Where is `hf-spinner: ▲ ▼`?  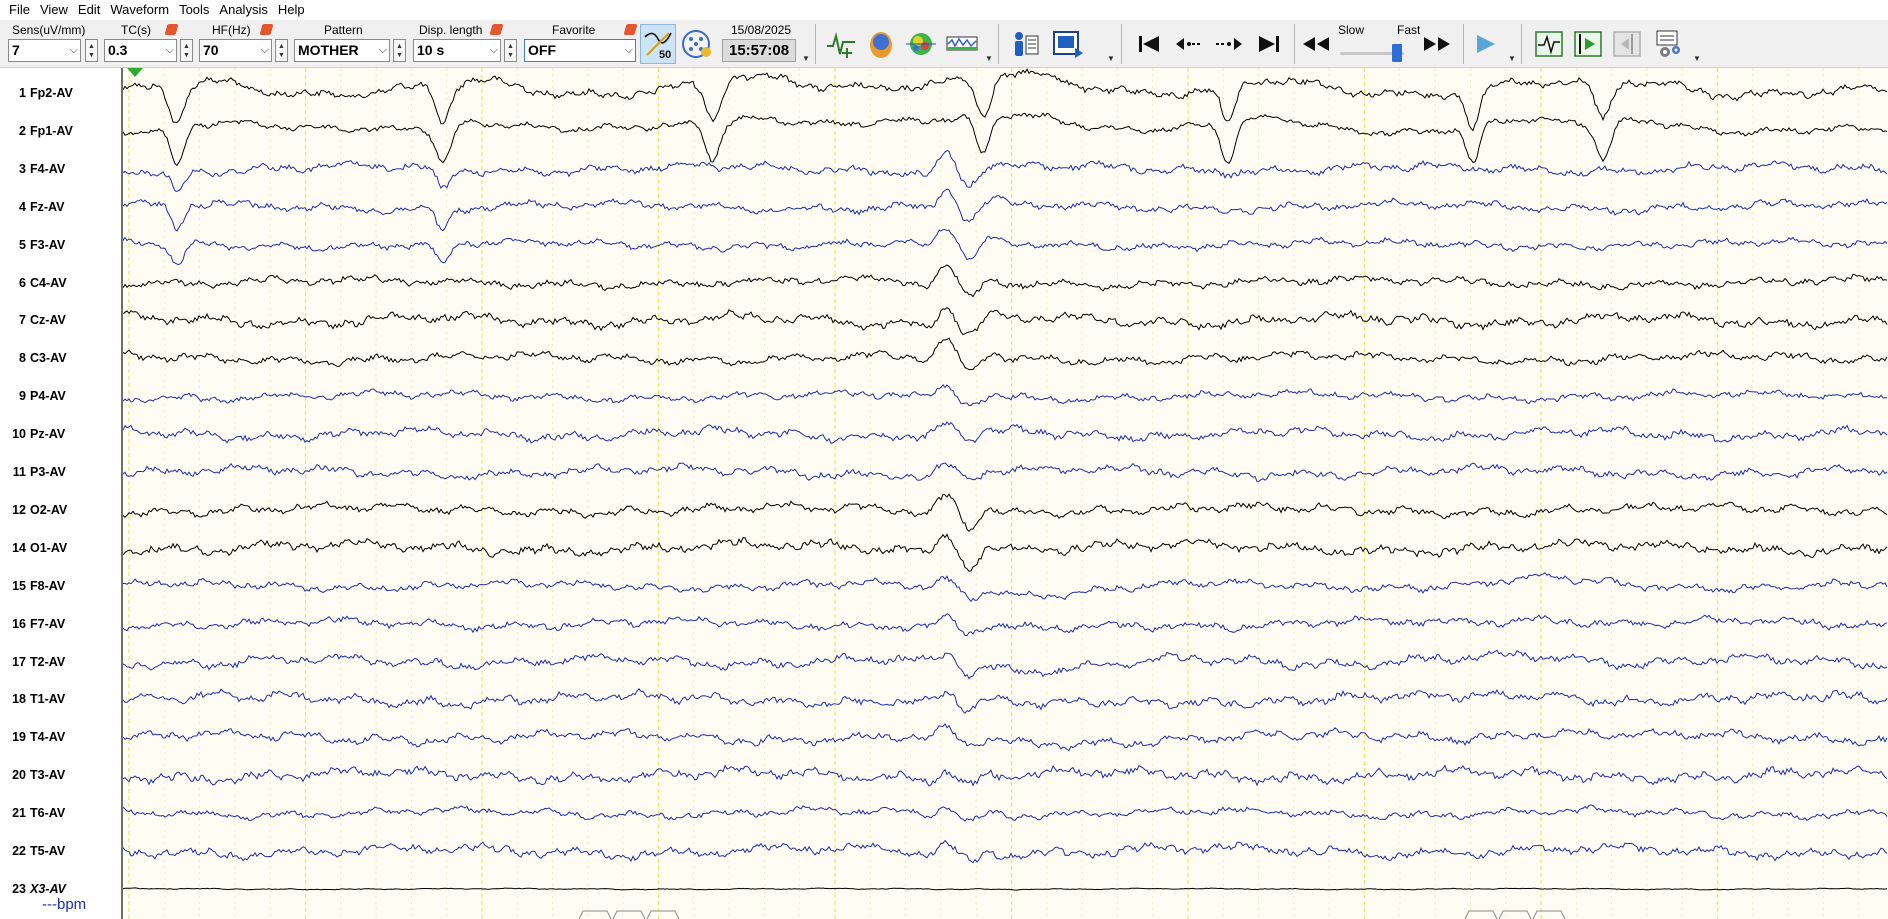
hf-spinner: ▲ ▼ is located at coordinates (281, 50).